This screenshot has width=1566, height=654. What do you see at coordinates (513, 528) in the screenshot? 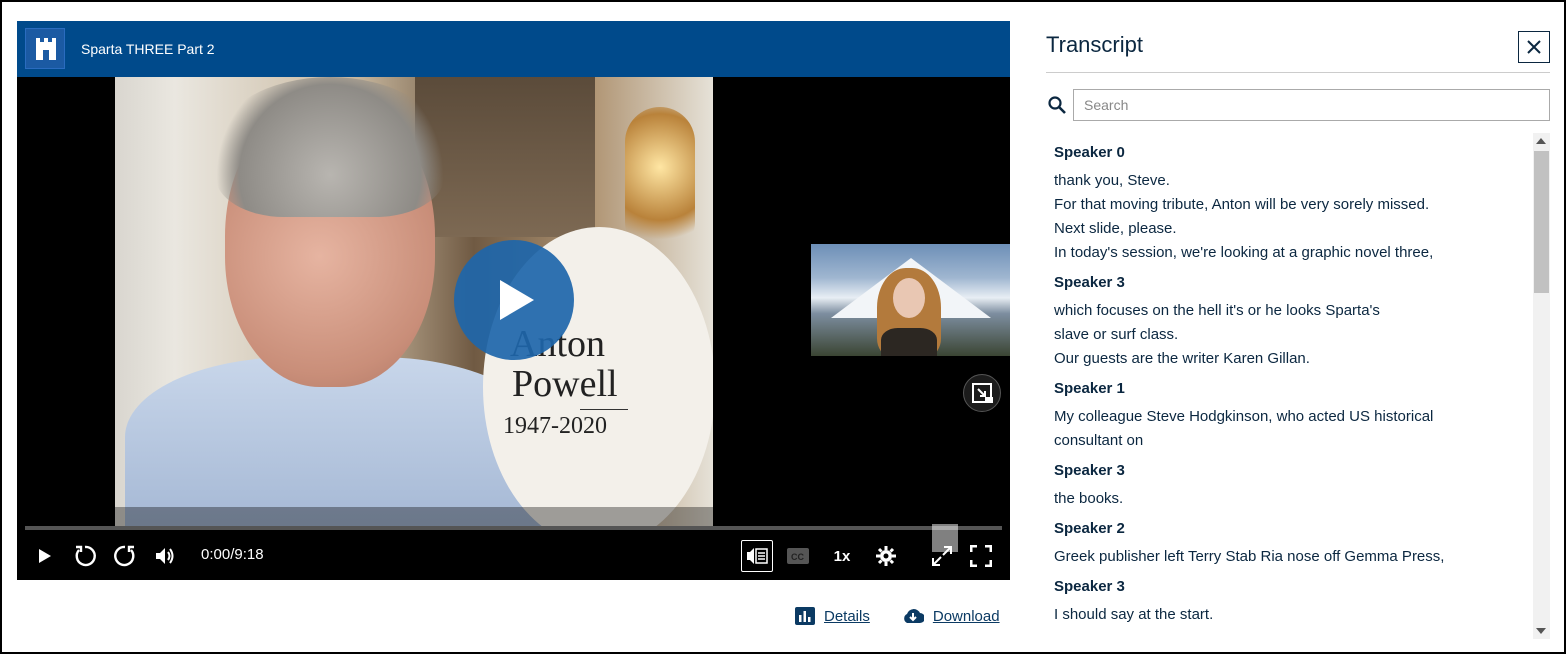
I see `progress-bar` at bounding box center [513, 528].